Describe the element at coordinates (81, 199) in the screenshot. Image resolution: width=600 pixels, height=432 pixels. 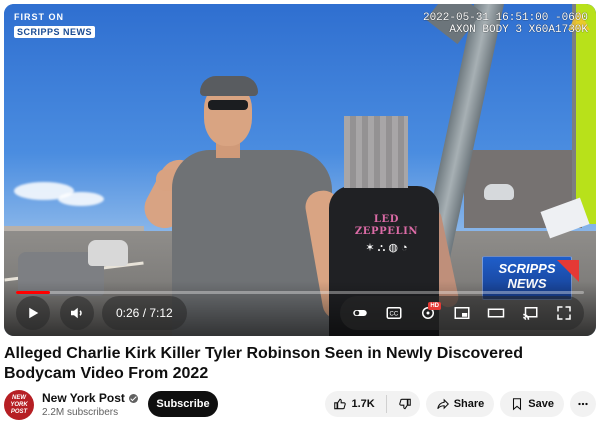
I see `cloud` at that location.